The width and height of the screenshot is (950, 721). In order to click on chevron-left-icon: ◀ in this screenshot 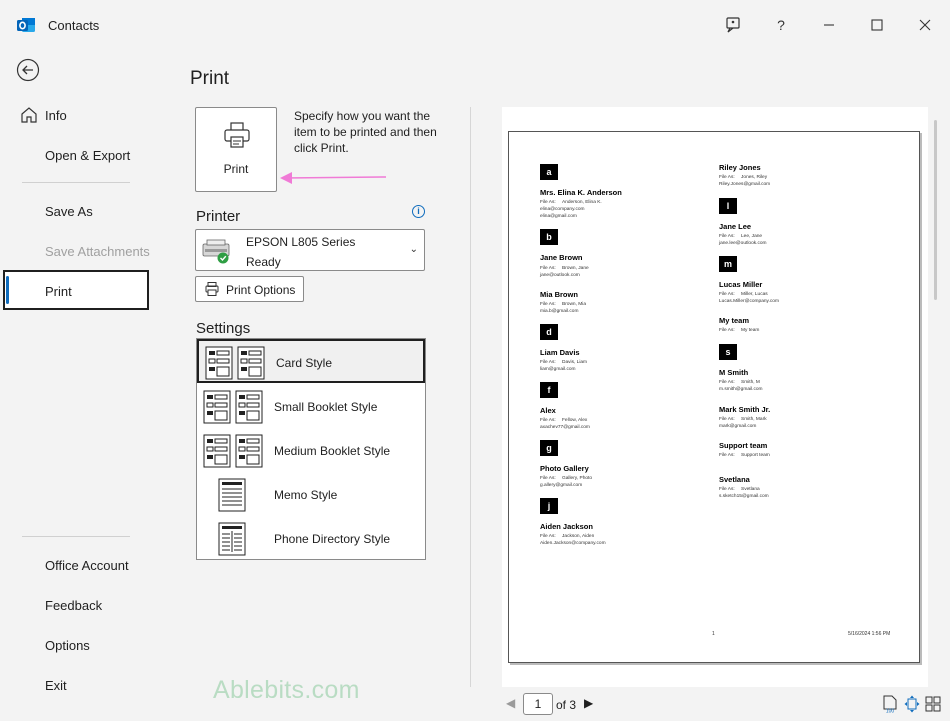, I will do `click(510, 703)`.